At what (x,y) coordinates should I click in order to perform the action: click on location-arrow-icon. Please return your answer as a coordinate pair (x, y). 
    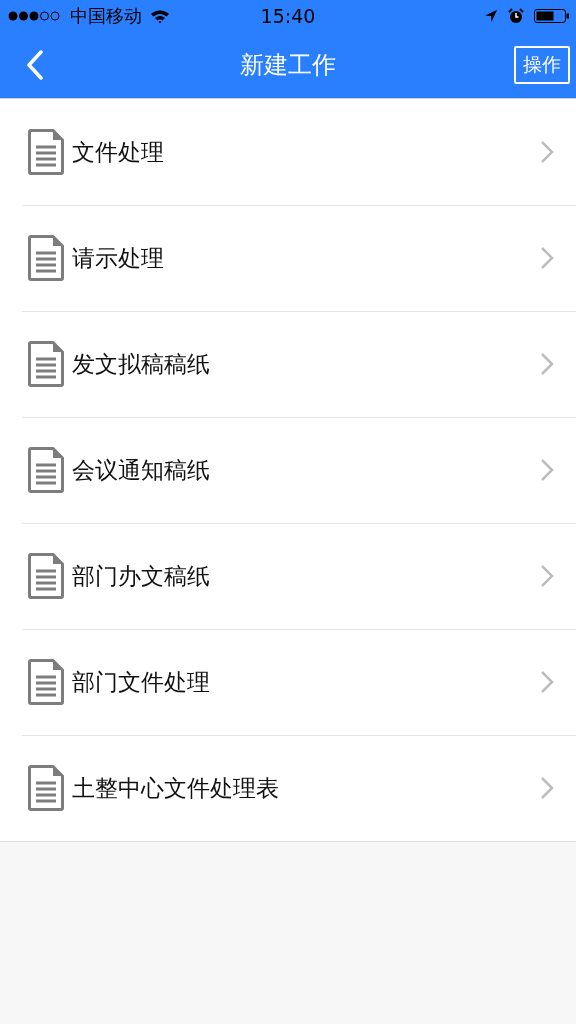
    Looking at the image, I should click on (491, 16).